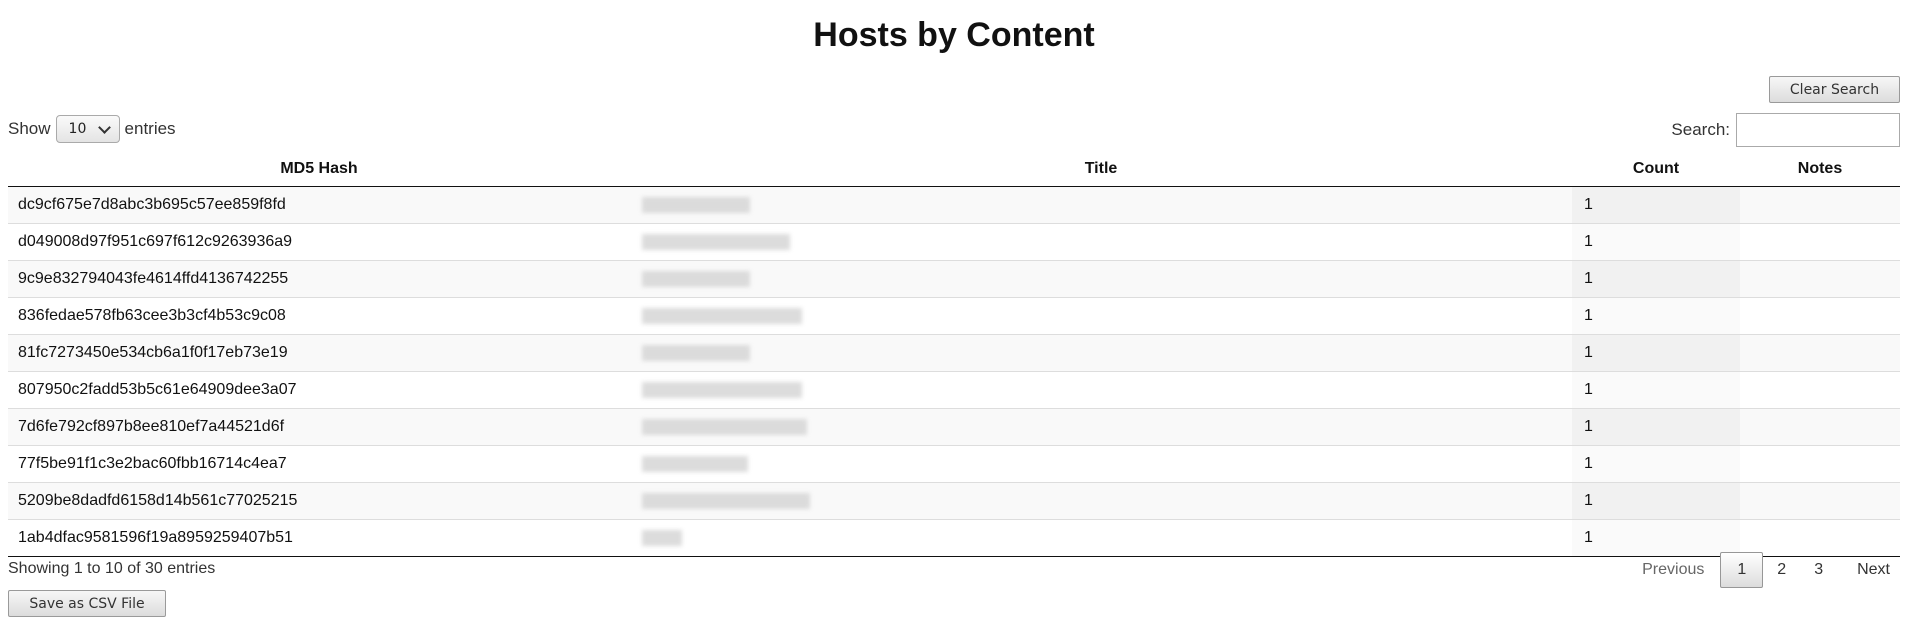 The width and height of the screenshot is (1908, 631). I want to click on previous-page-button: Previous, so click(1674, 570).